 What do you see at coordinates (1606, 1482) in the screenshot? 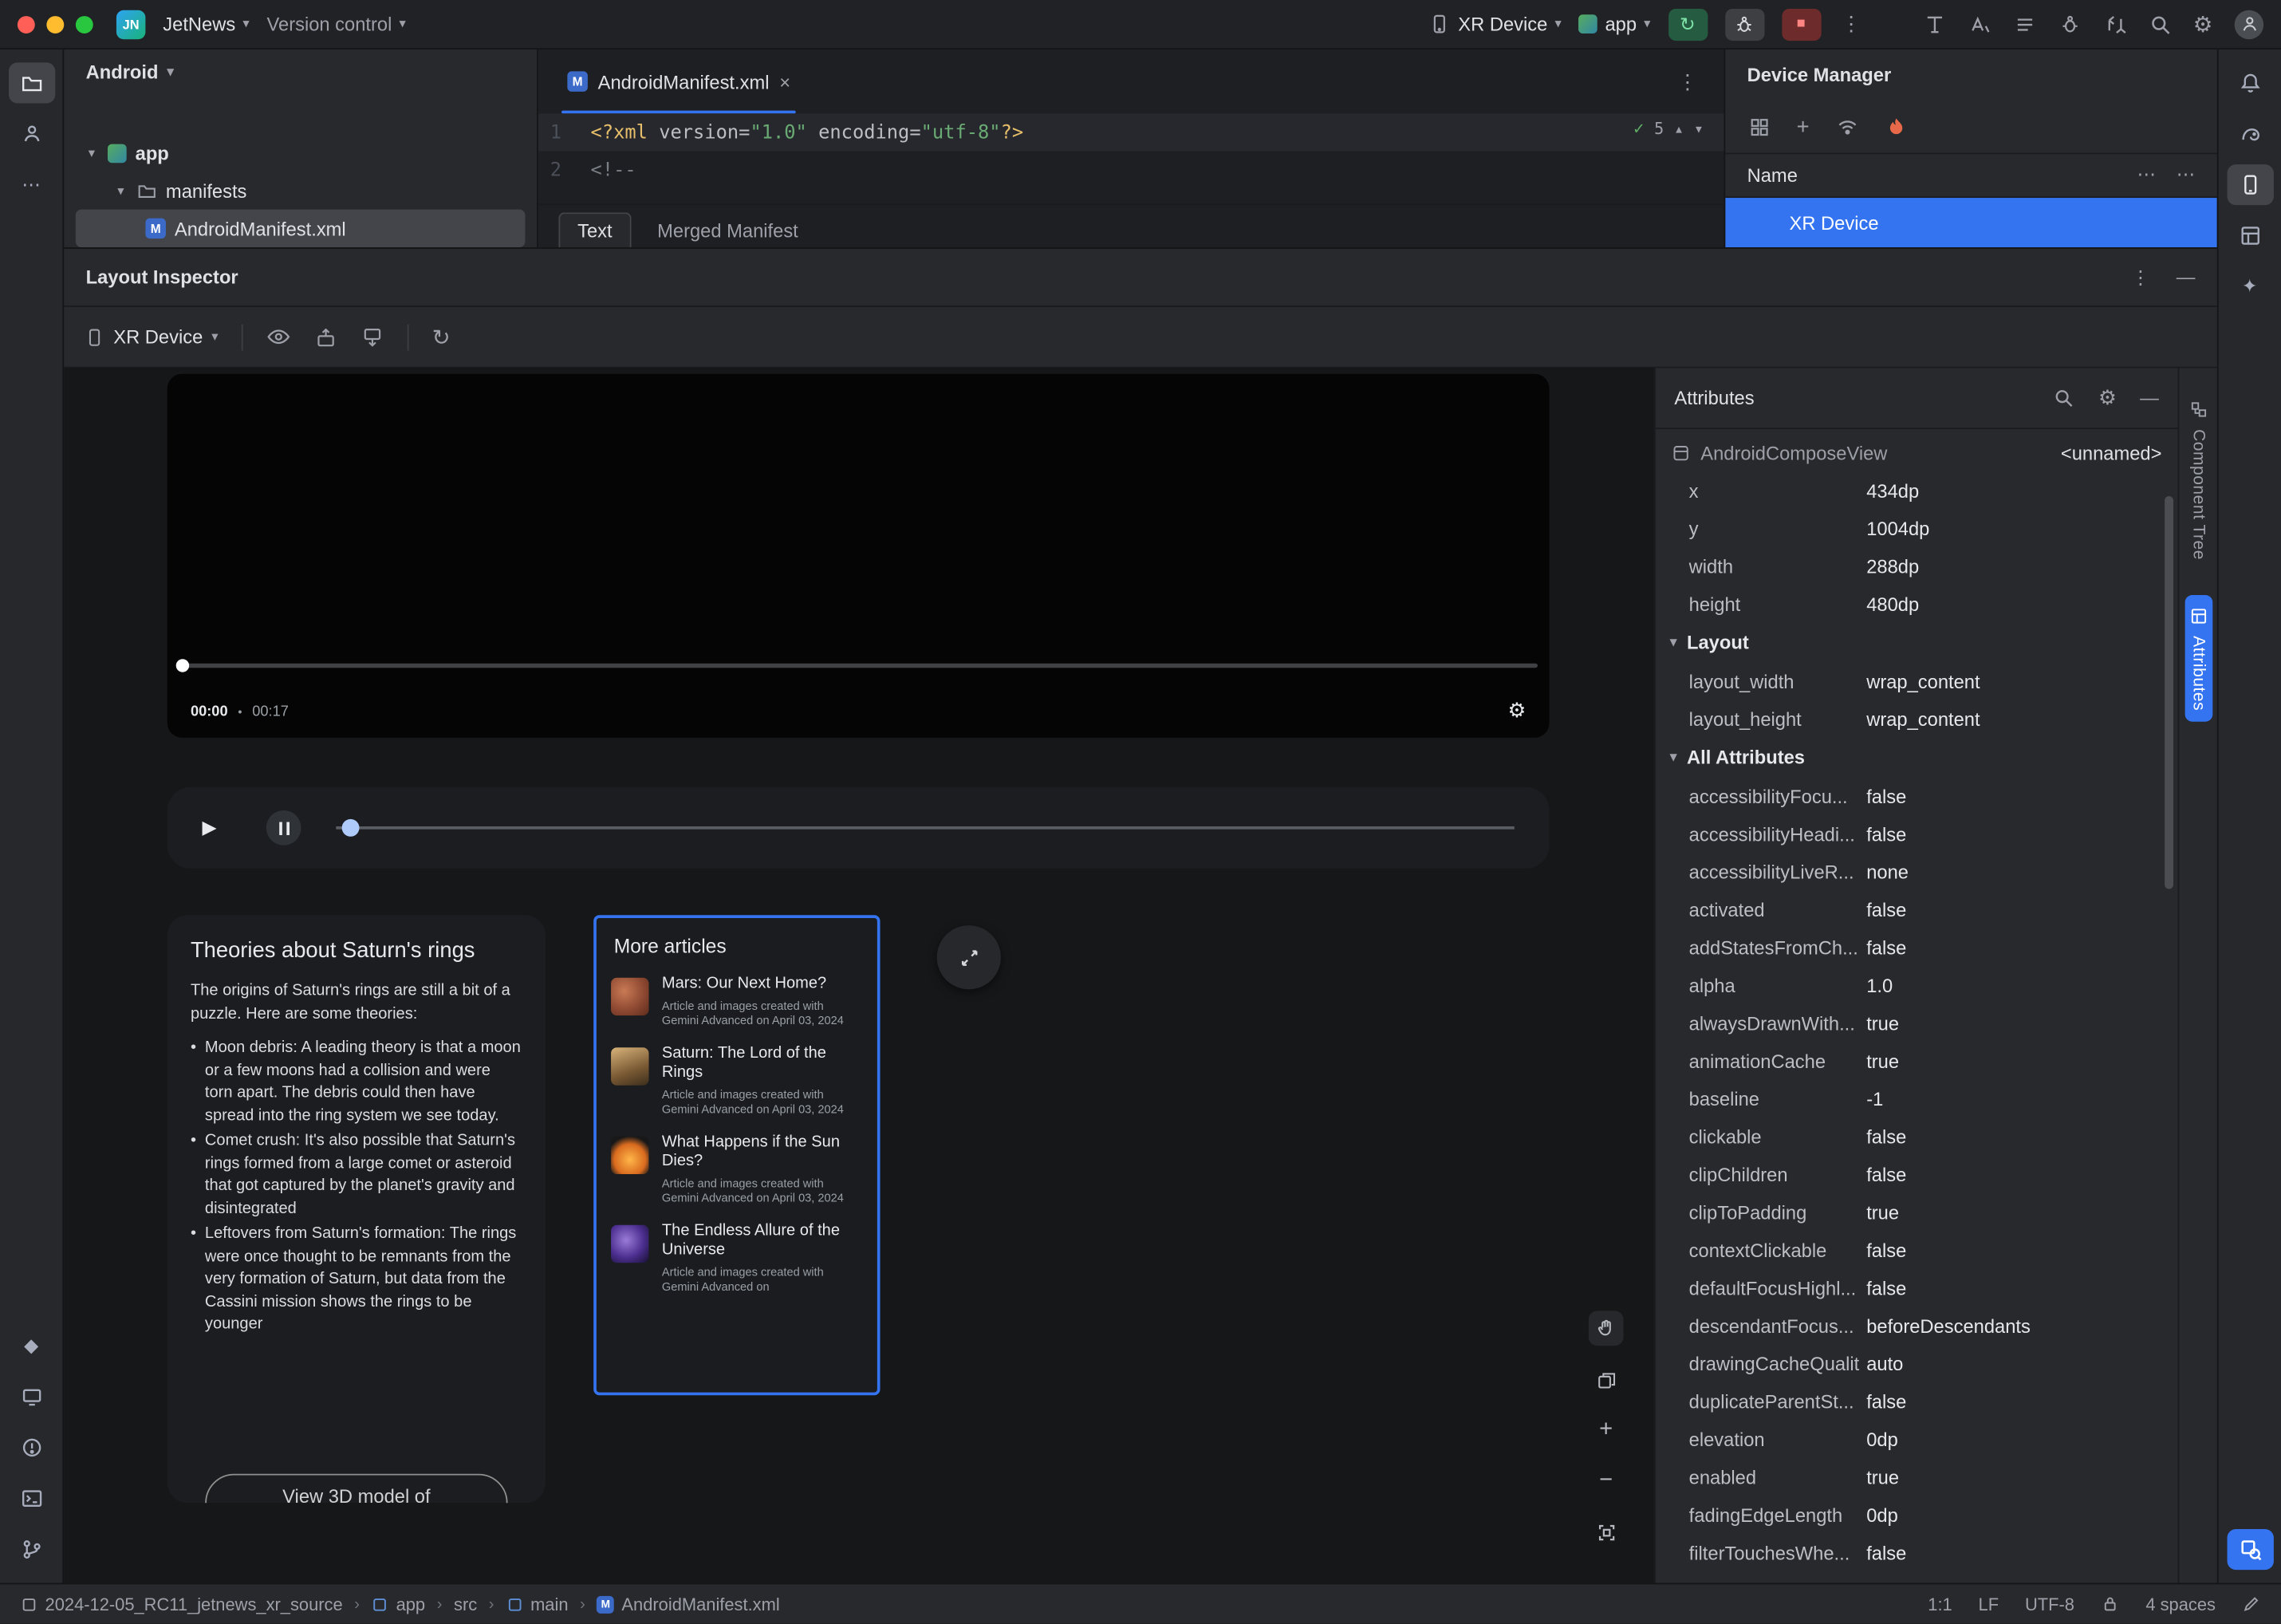
I see `zoom-out-icon: −` at bounding box center [1606, 1482].